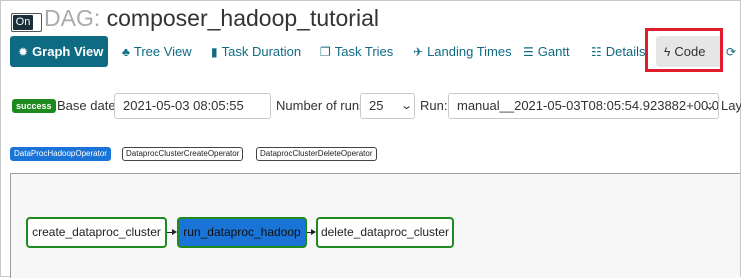 The image size is (741, 278). What do you see at coordinates (214, 52) in the screenshot?
I see `bar-chart-icon: ▮` at bounding box center [214, 52].